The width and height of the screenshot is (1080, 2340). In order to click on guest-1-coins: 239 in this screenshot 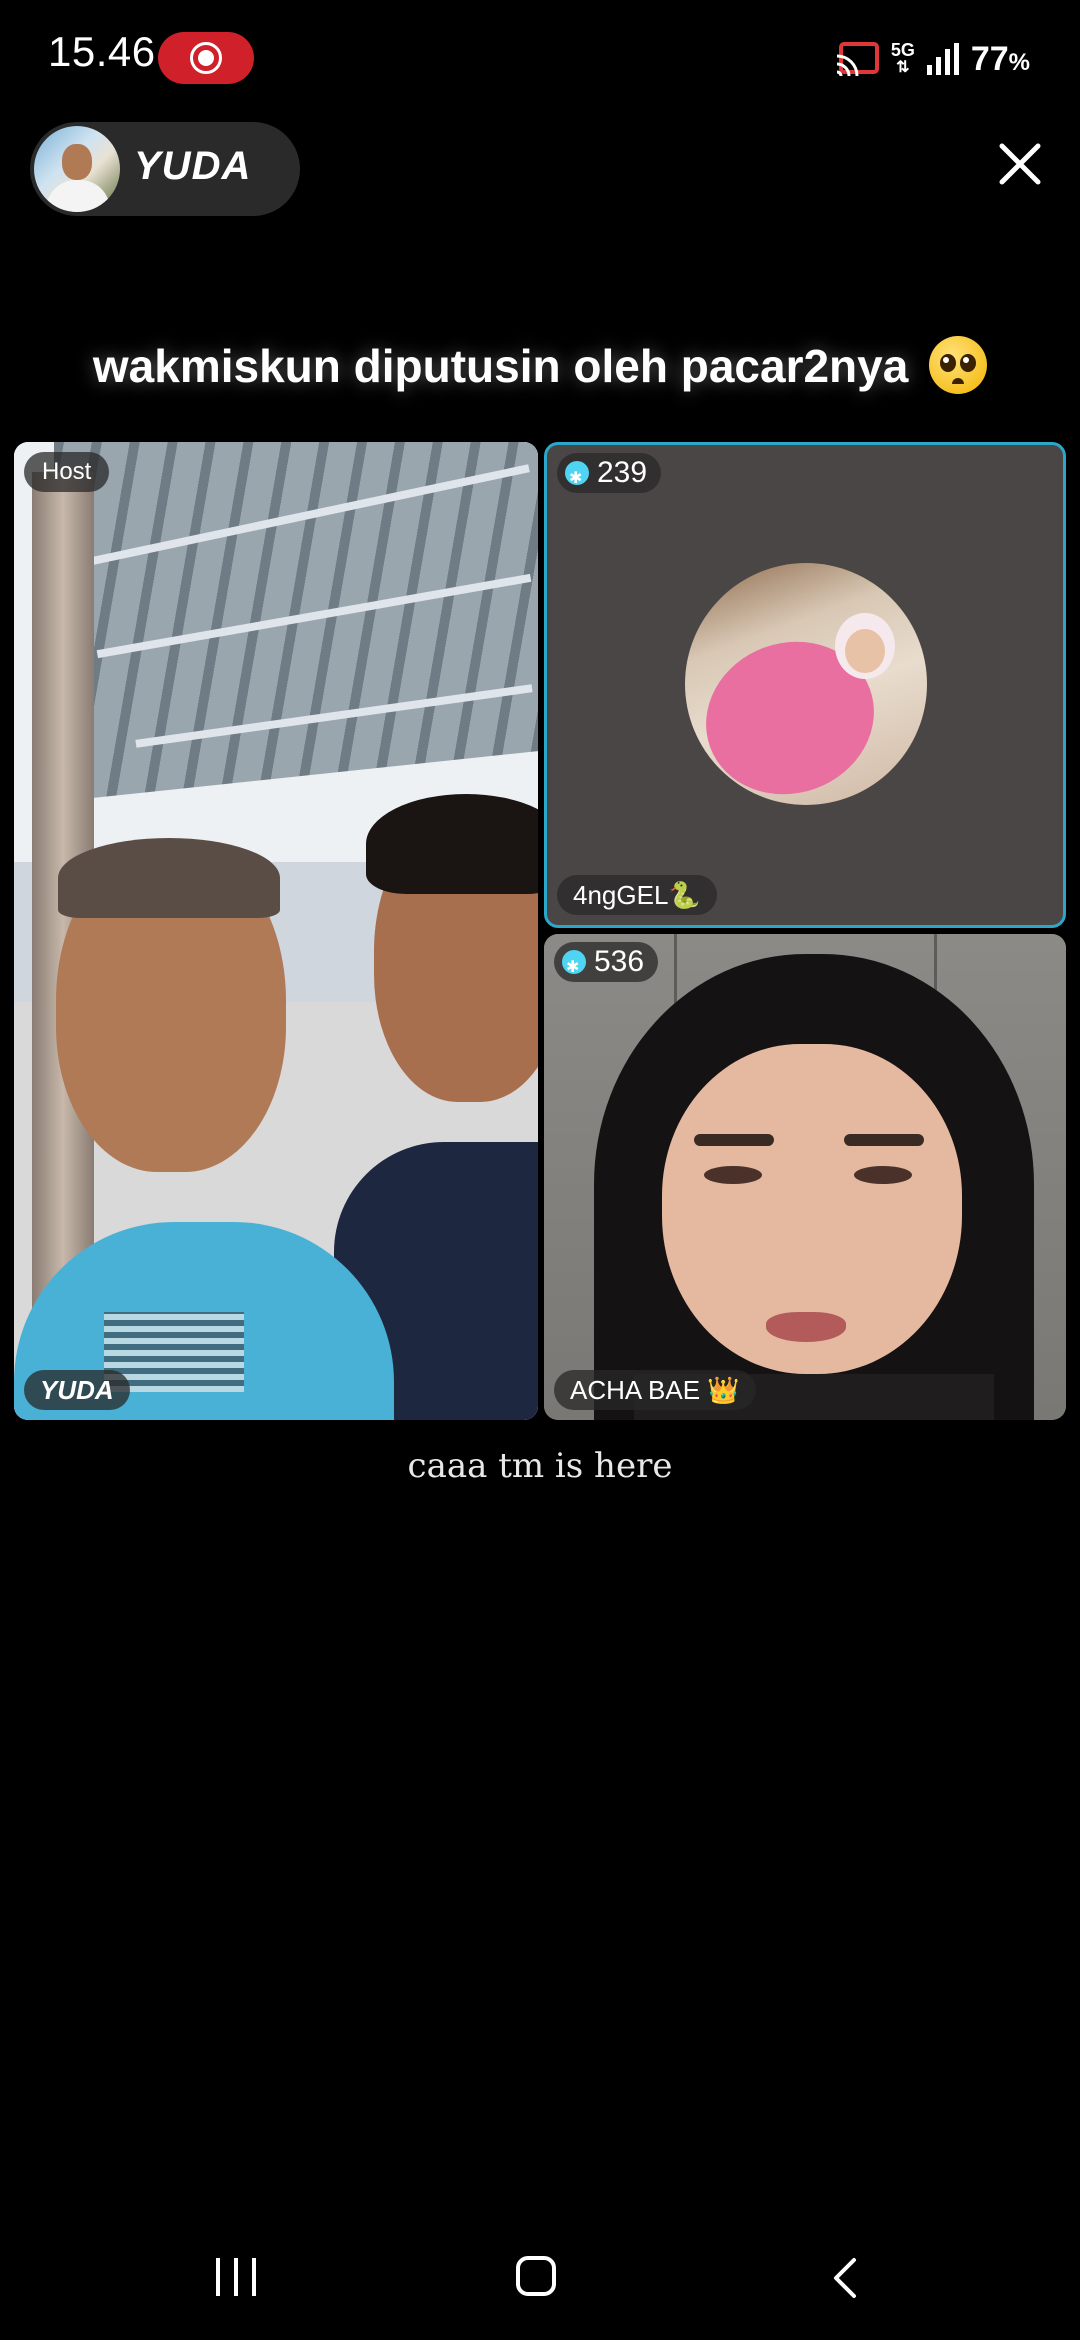, I will do `click(622, 472)`.